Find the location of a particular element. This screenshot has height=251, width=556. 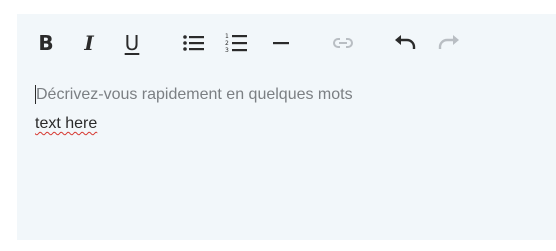

italic-icon: I is located at coordinates (89, 43).